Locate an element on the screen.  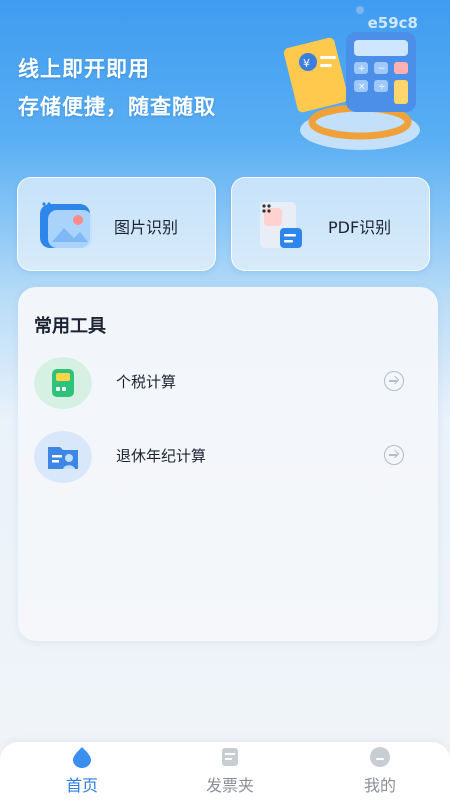
image-recognition-icon is located at coordinates (66, 225).